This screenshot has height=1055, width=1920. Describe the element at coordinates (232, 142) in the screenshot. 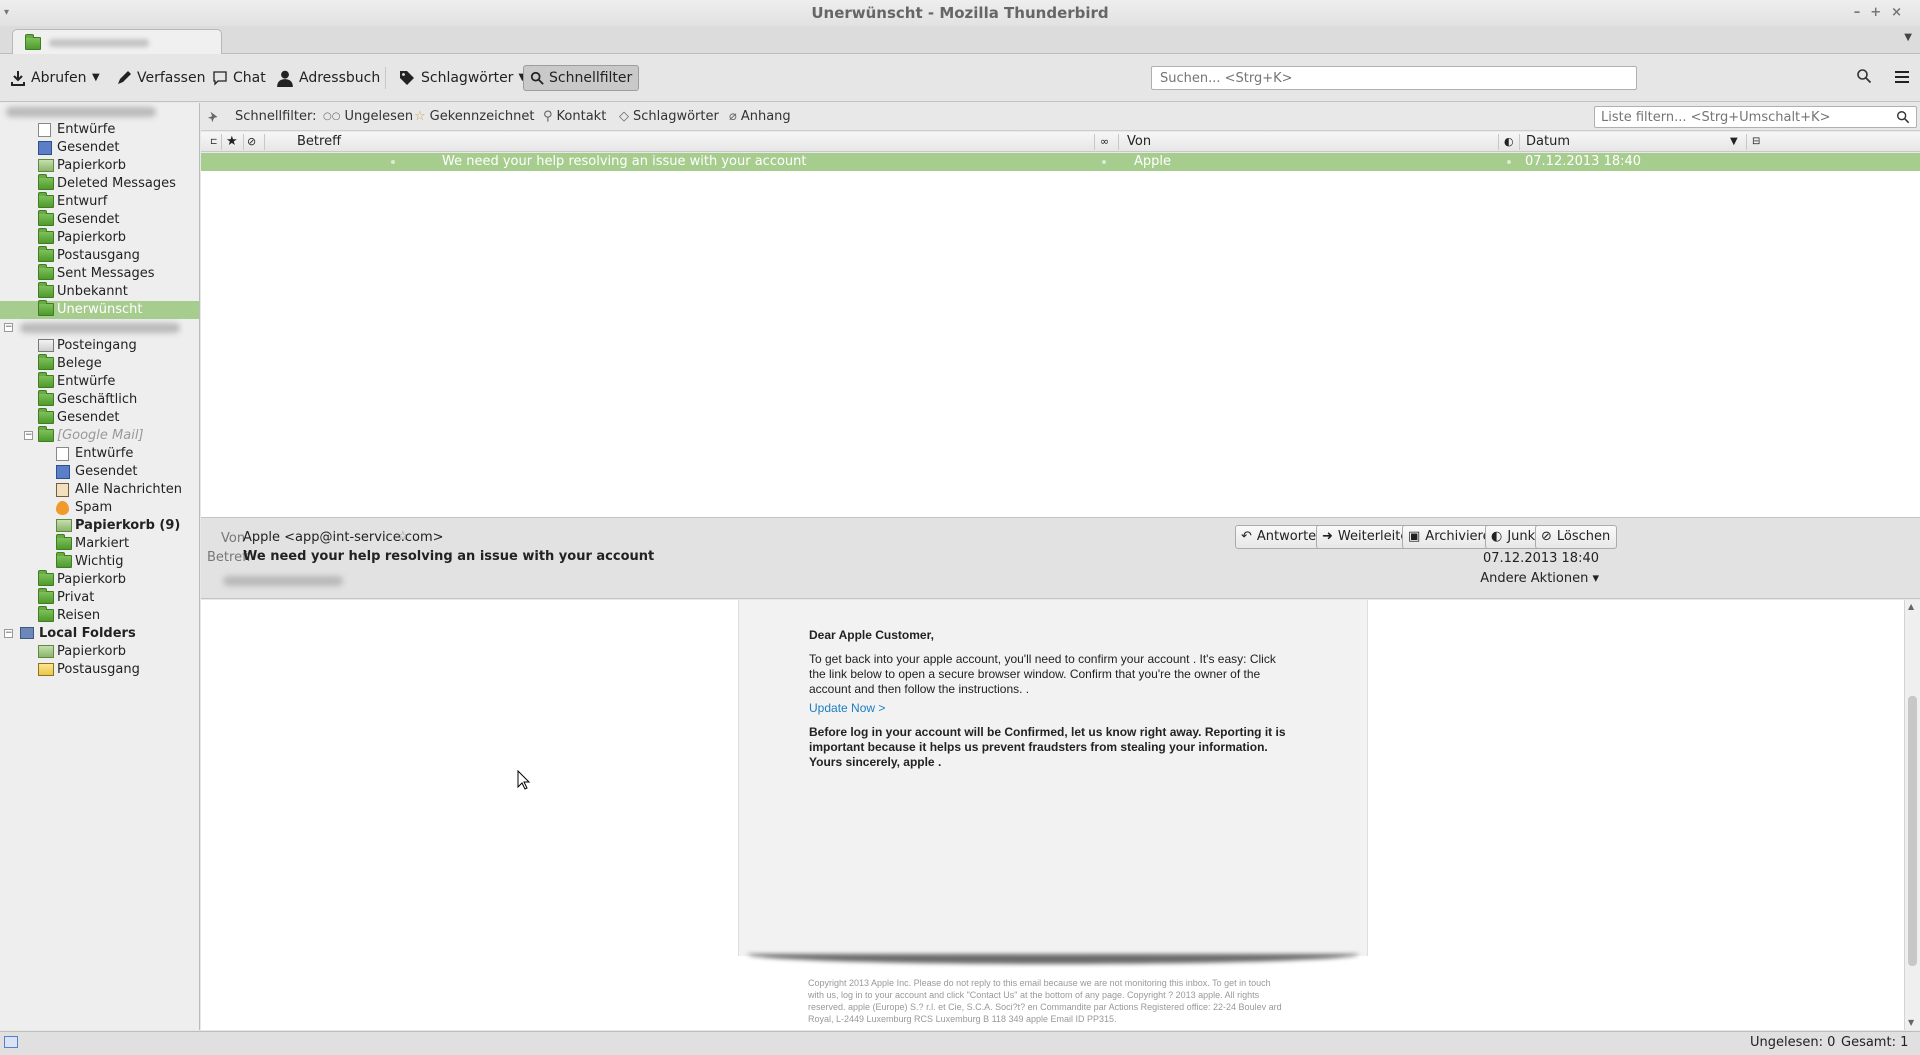

I see `star-column-icon: ★` at that location.